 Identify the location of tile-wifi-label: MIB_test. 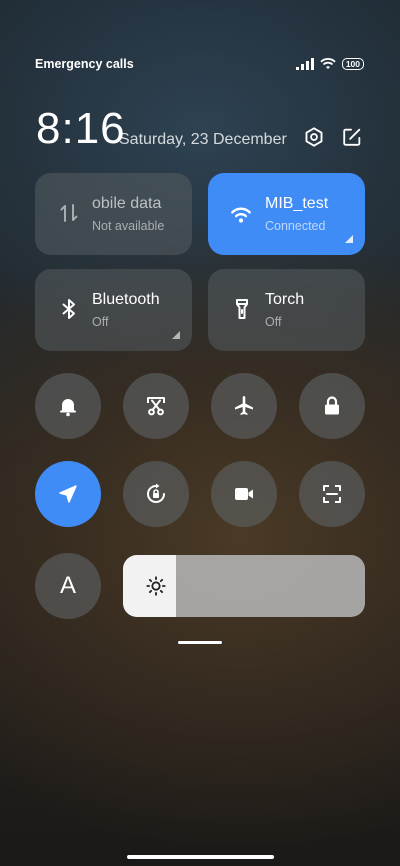
(297, 203).